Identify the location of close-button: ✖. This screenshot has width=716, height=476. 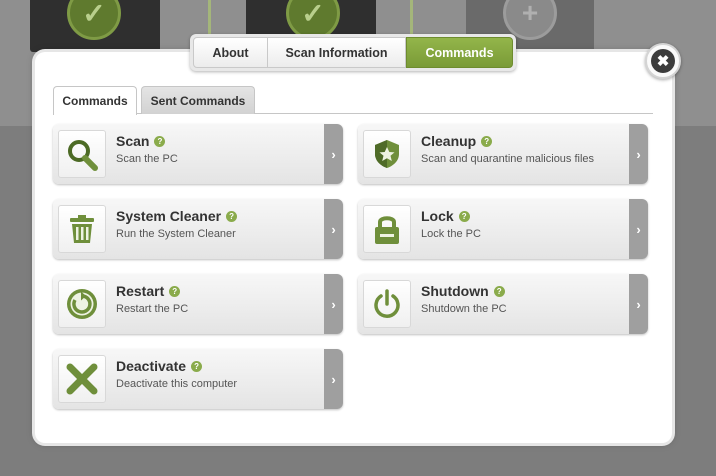
(663, 61).